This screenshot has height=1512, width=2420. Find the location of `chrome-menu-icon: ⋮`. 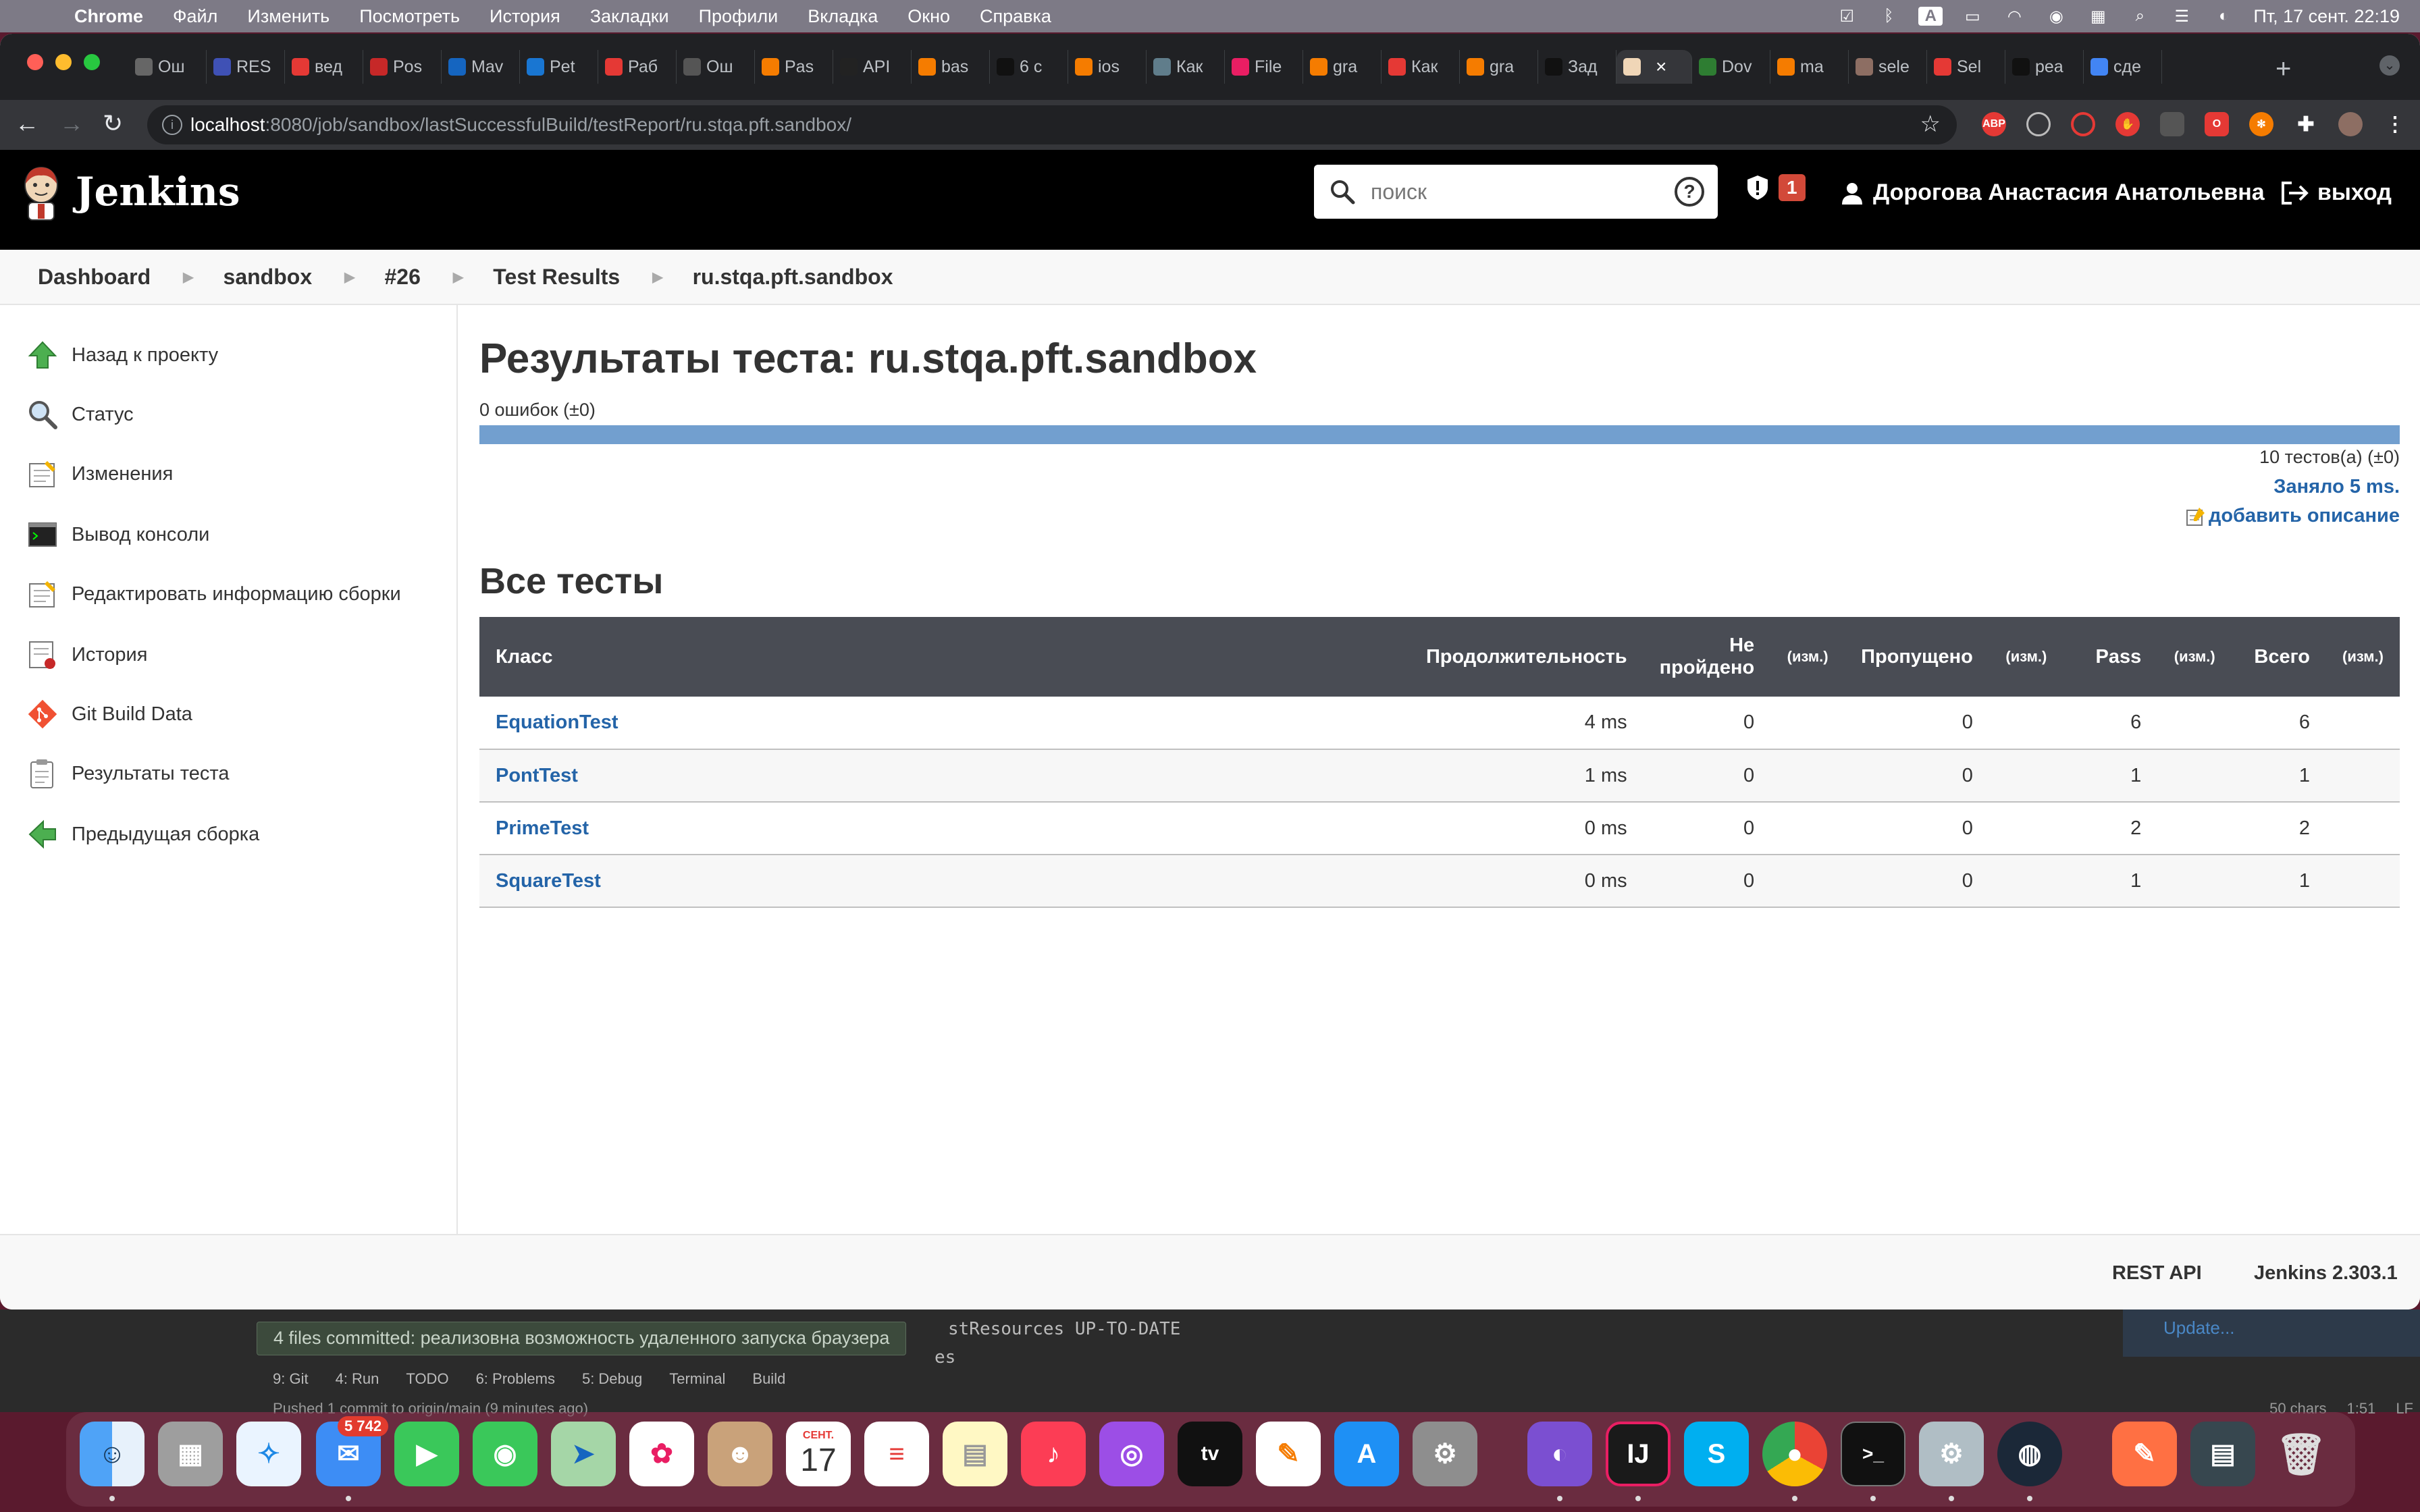

chrome-menu-icon: ⋮ is located at coordinates (2395, 124).